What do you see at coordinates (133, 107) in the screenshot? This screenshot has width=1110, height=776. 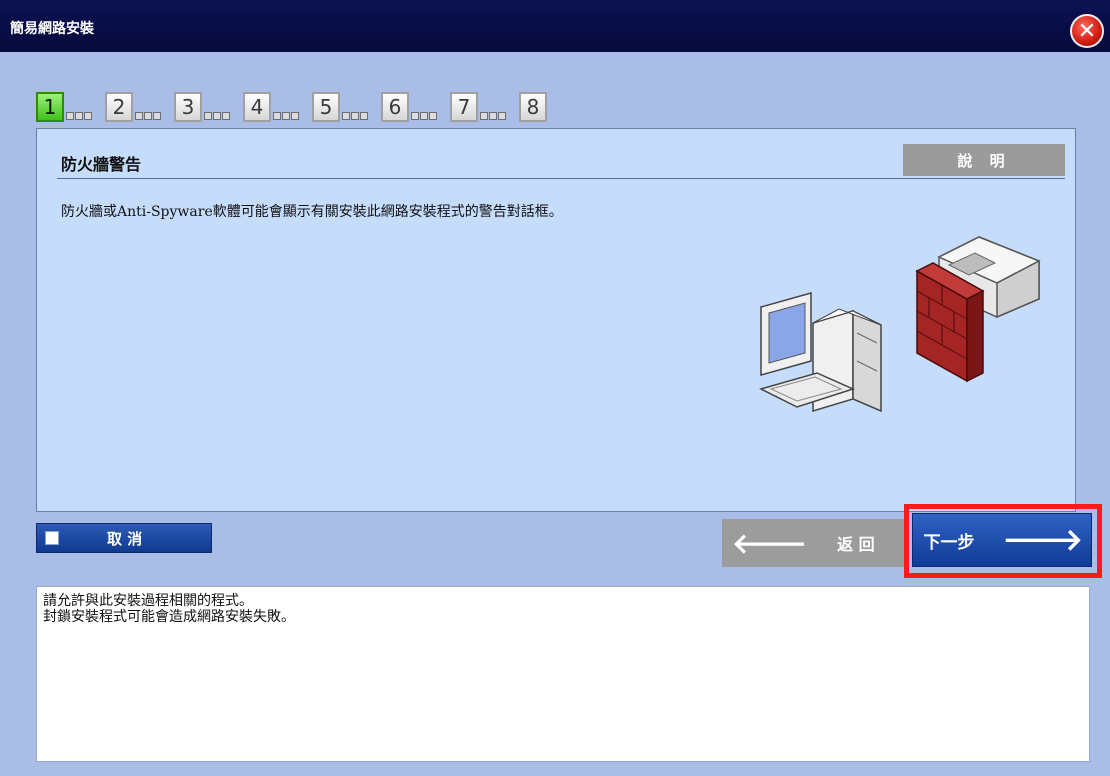 I see `step-2: 2` at bounding box center [133, 107].